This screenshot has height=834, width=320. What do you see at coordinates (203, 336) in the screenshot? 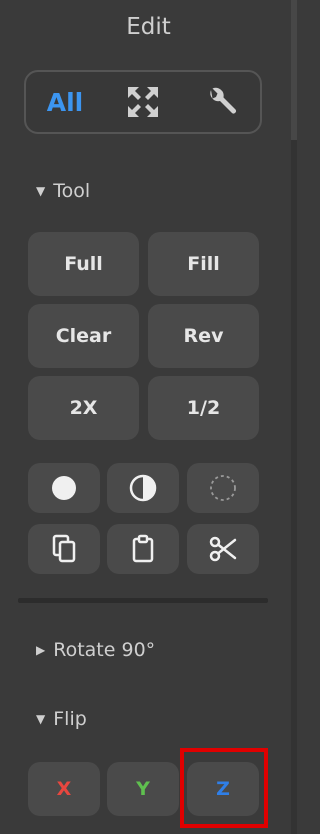
I see `rev-button: Rev` at bounding box center [203, 336].